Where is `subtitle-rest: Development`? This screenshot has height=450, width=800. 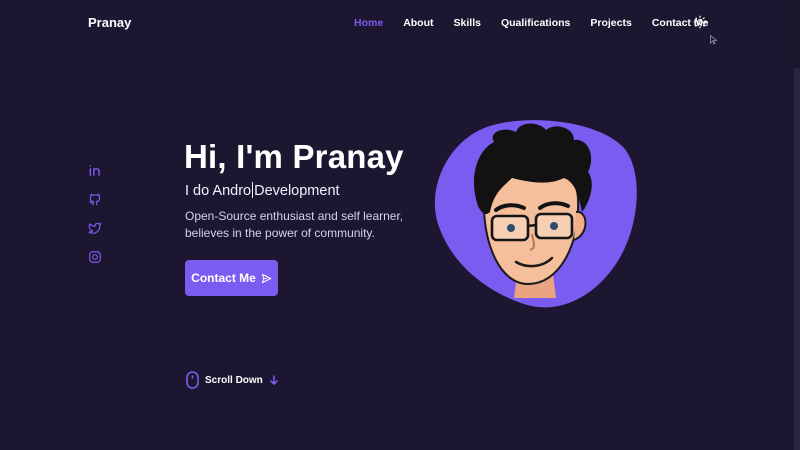
subtitle-rest: Development is located at coordinates (297, 191).